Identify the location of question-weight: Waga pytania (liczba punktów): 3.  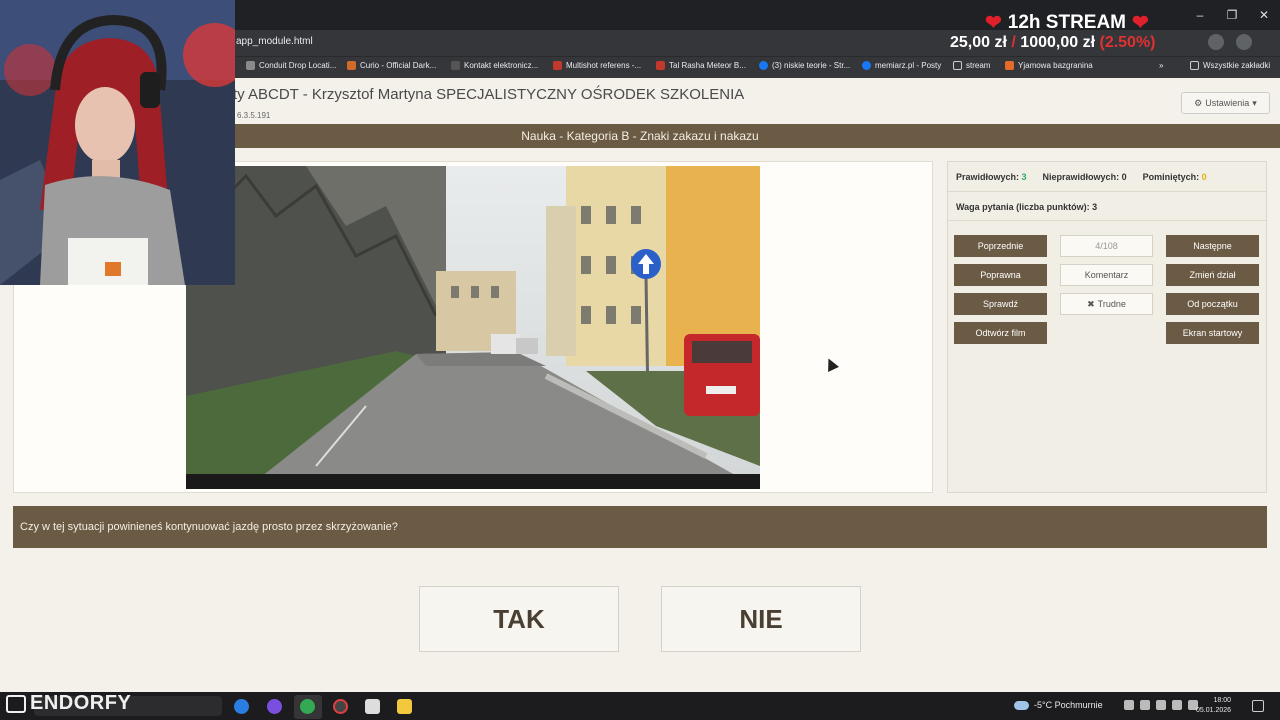
(1027, 207).